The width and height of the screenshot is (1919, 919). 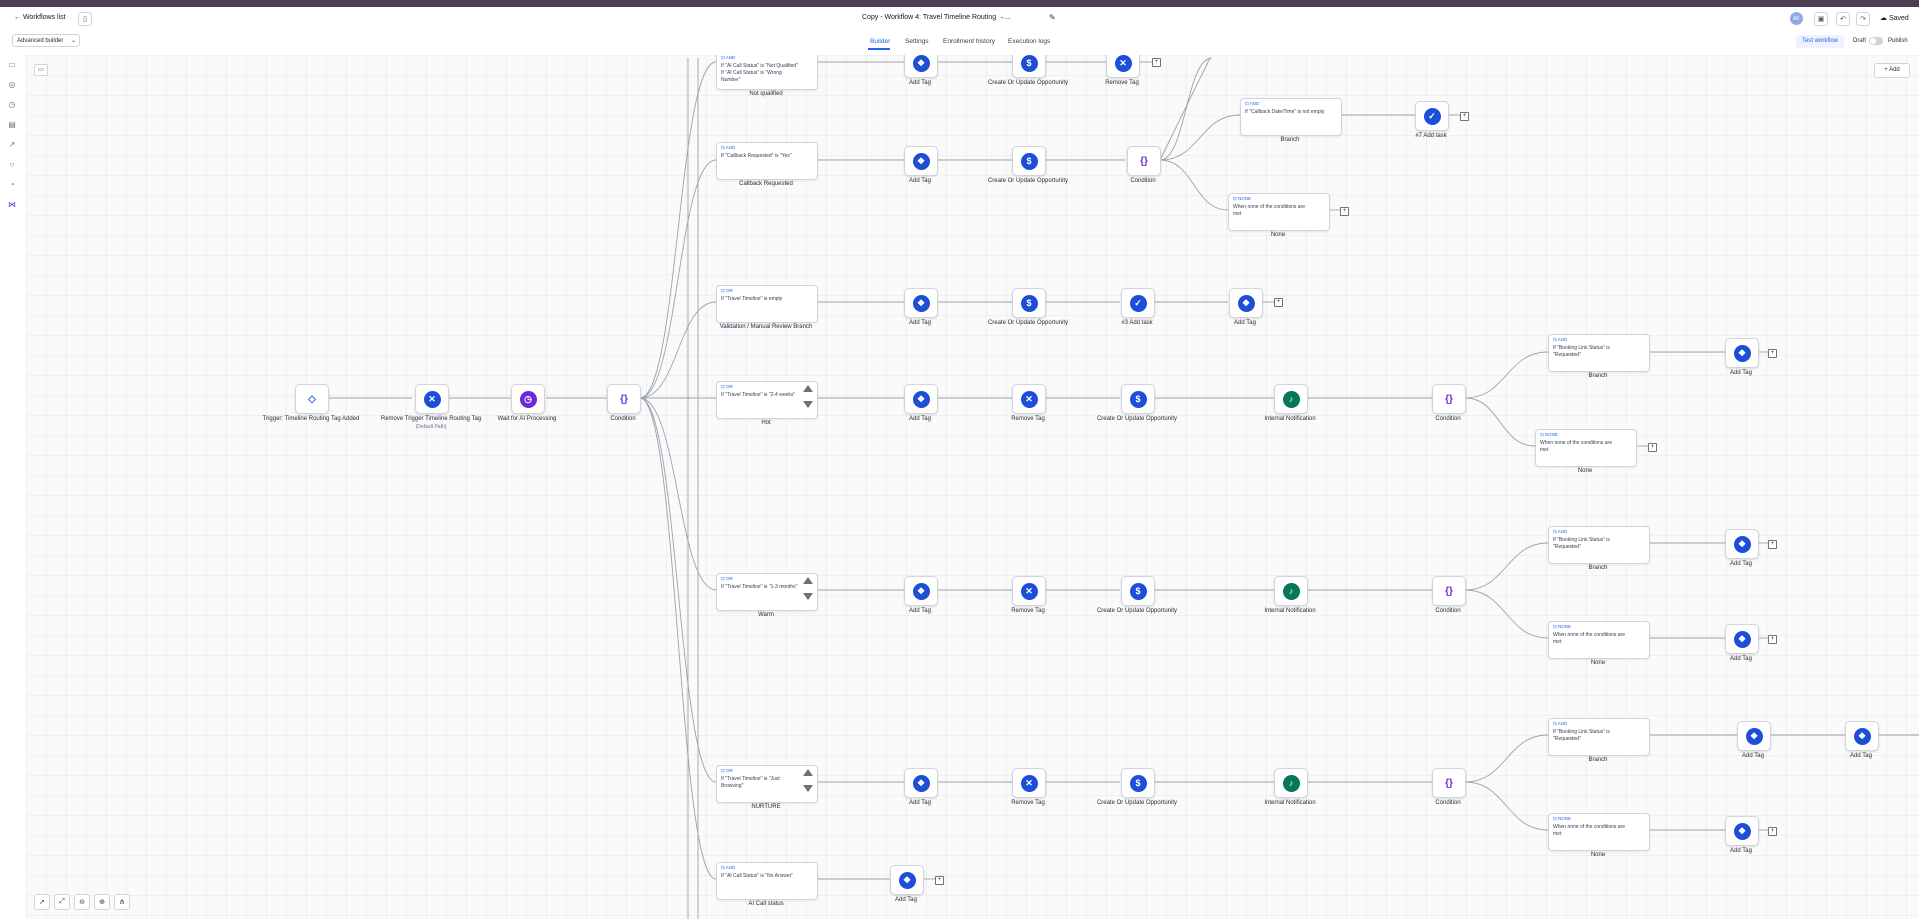 I want to click on panel-icon: ▭, so click(x=41, y=70).